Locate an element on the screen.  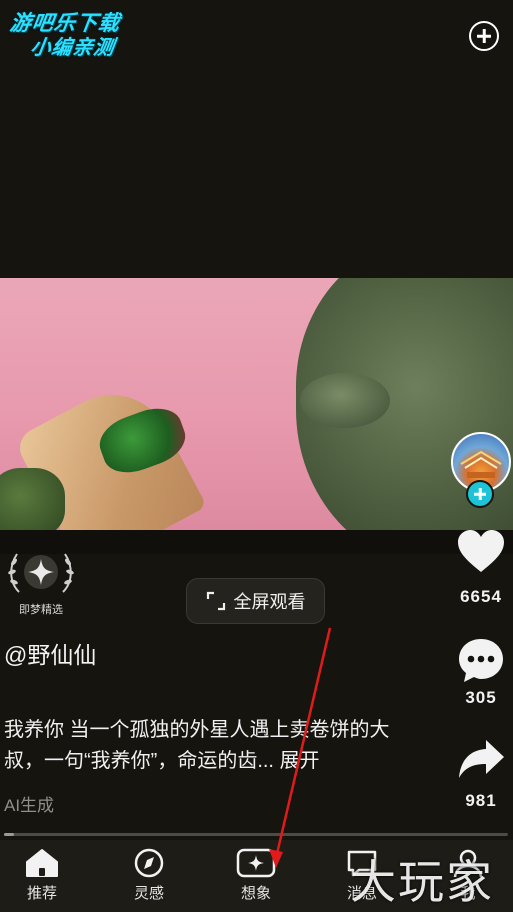
nav-label-home: 推荐 is located at coordinates (41, 893).